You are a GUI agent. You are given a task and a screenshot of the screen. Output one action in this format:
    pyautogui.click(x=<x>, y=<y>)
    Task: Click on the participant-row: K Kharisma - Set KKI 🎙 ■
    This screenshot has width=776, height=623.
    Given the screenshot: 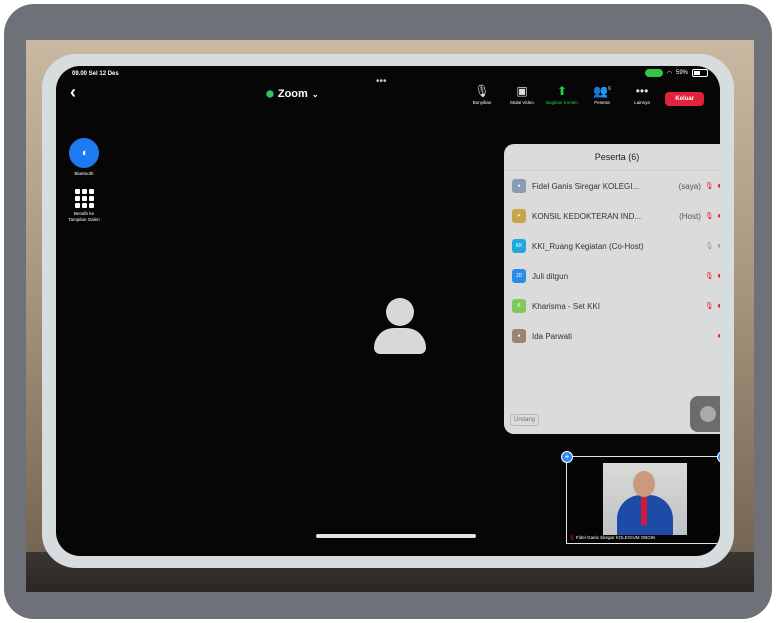 What is the action you would take?
    pyautogui.click(x=612, y=306)
    